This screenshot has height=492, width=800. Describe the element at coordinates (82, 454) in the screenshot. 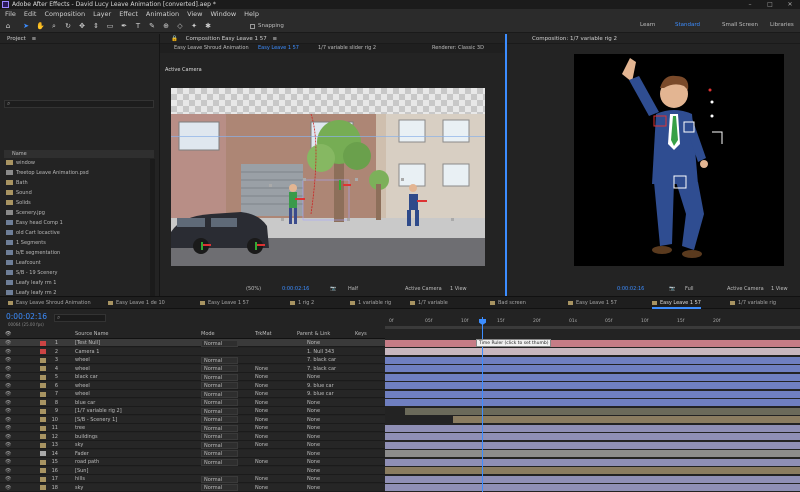

I see `layer-name: Fader` at that location.